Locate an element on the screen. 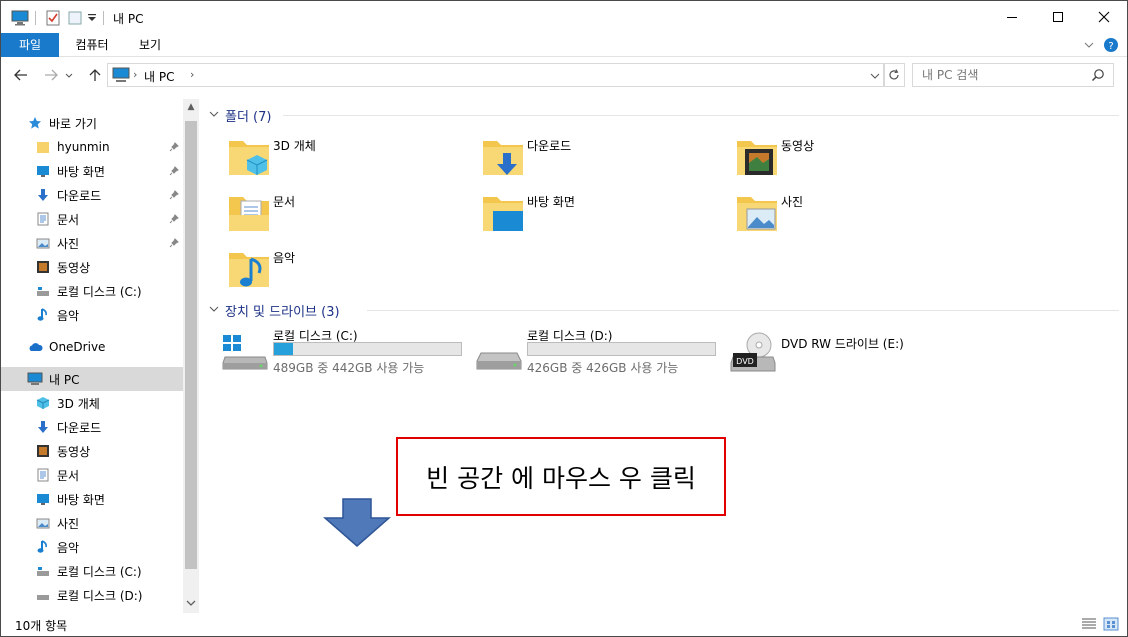  back-button is located at coordinates (21, 75).